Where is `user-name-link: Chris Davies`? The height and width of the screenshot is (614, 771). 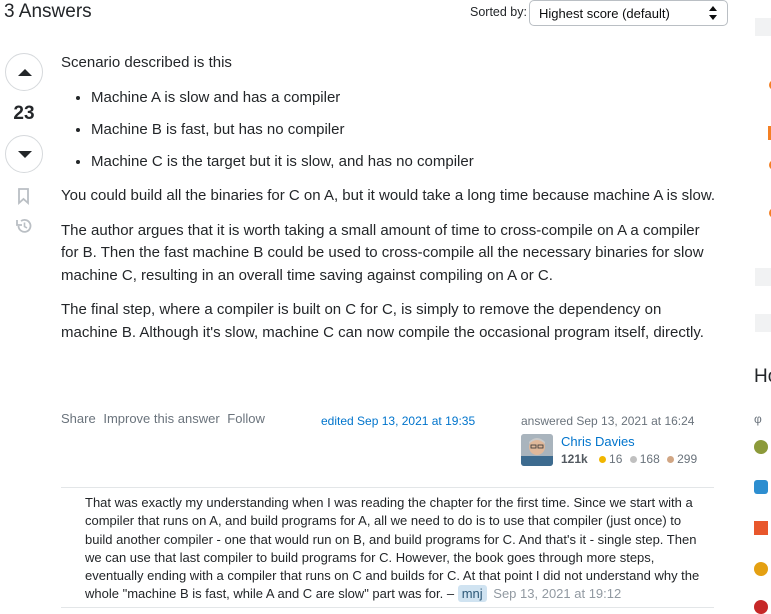 user-name-link: Chris Davies is located at coordinates (598, 441).